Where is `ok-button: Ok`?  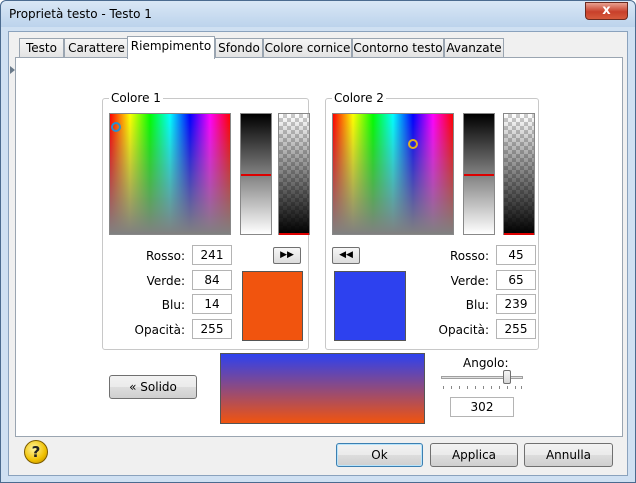 ok-button: Ok is located at coordinates (379, 455).